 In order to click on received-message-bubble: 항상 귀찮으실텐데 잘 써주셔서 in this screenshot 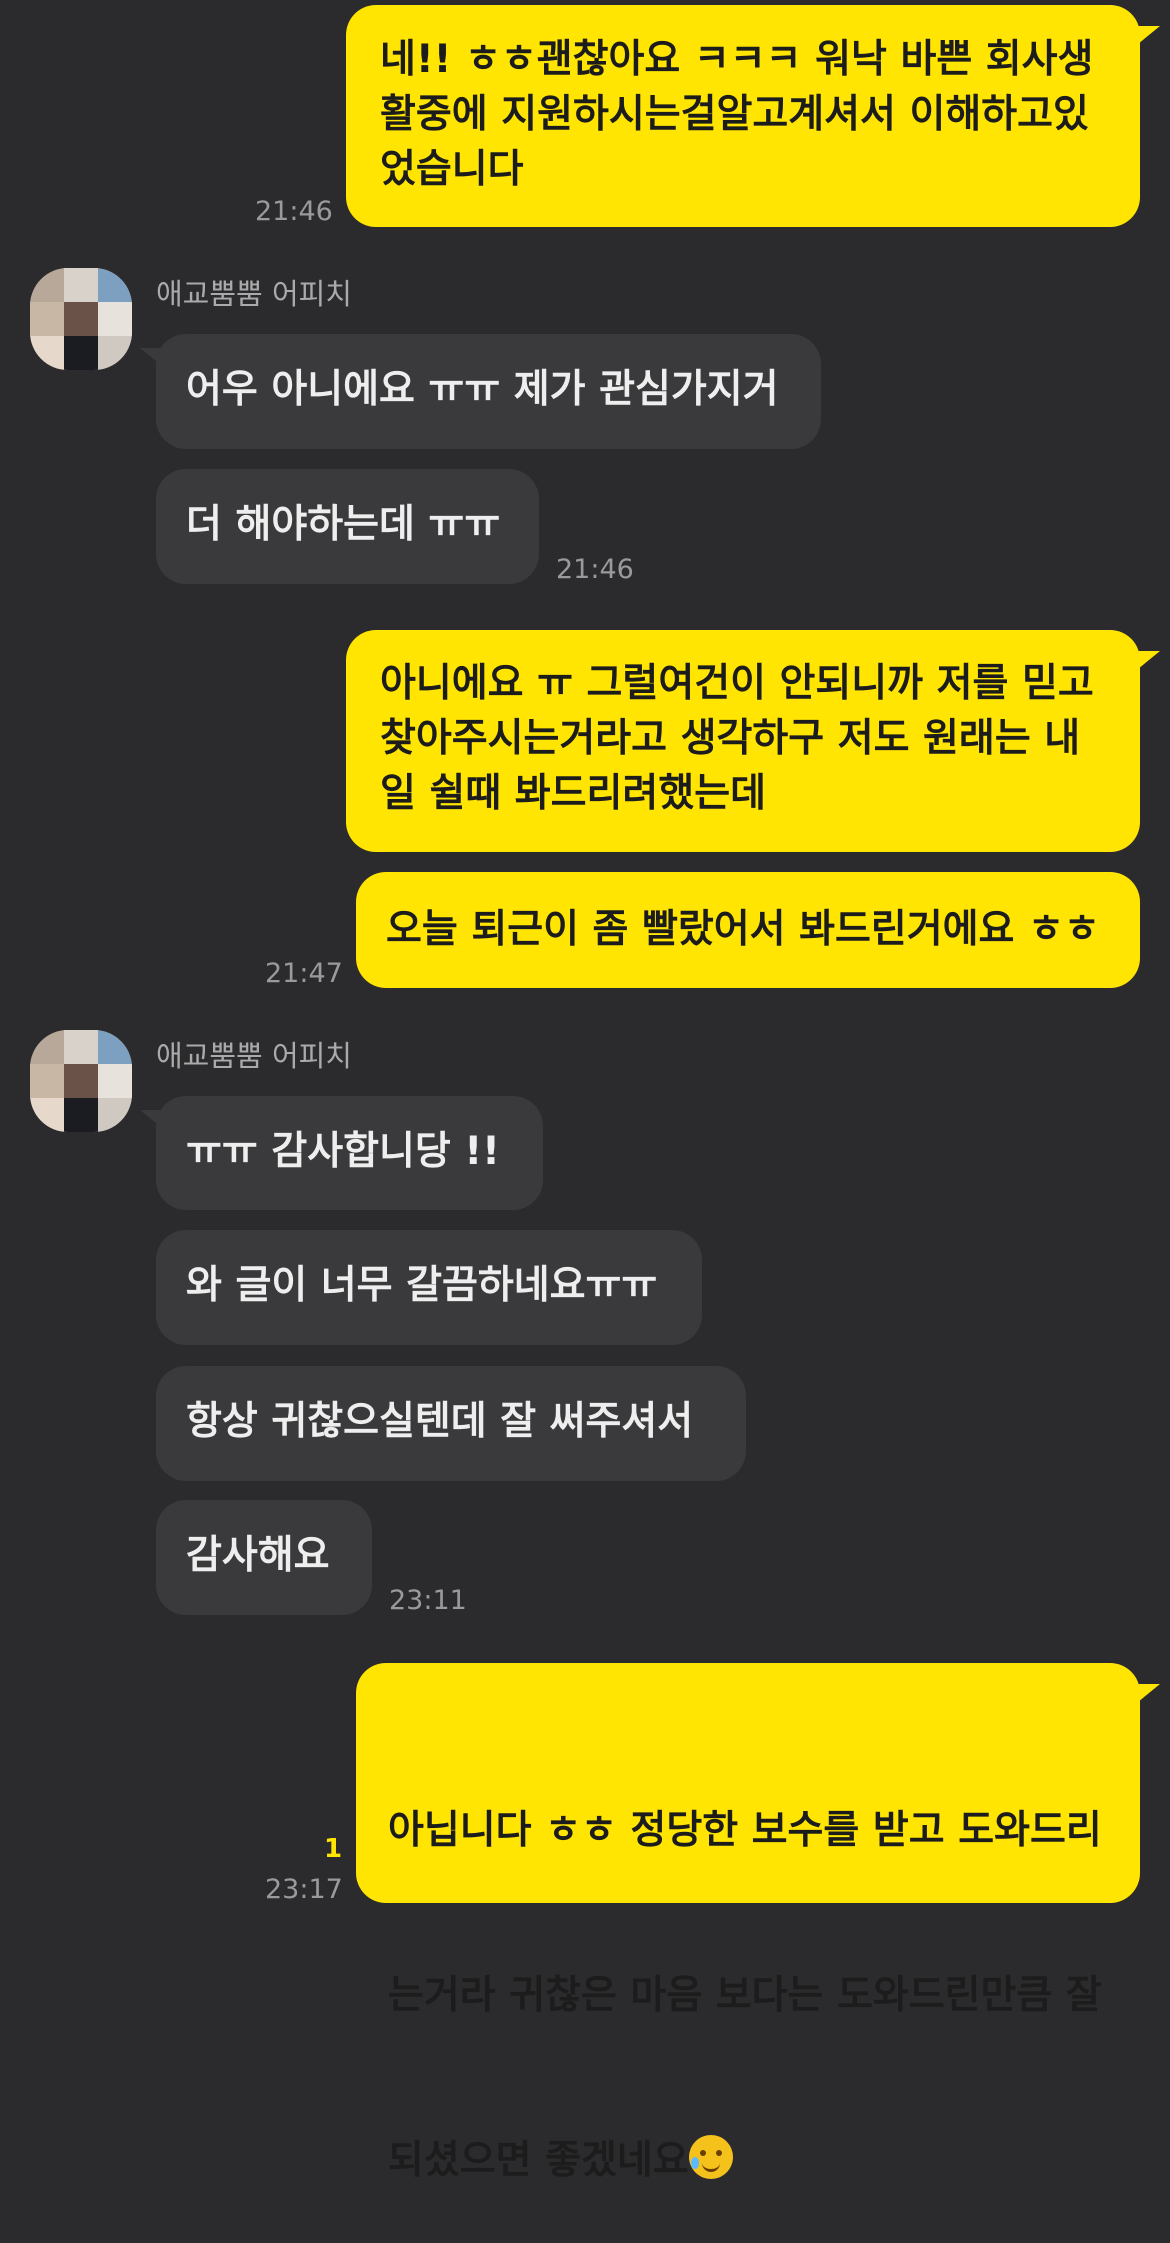, I will do `click(451, 1423)`.